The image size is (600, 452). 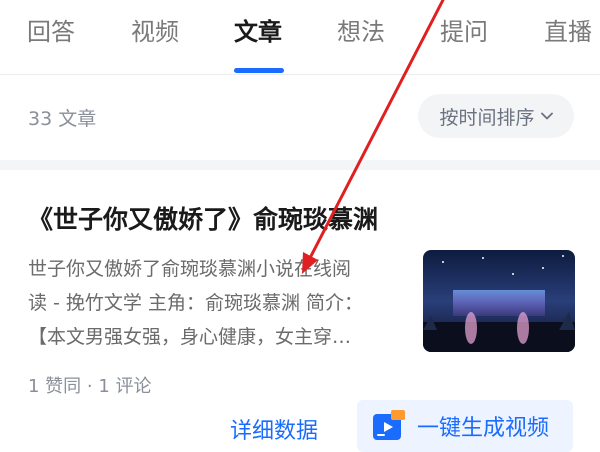 I want to click on article-thumbnail, so click(x=499, y=301).